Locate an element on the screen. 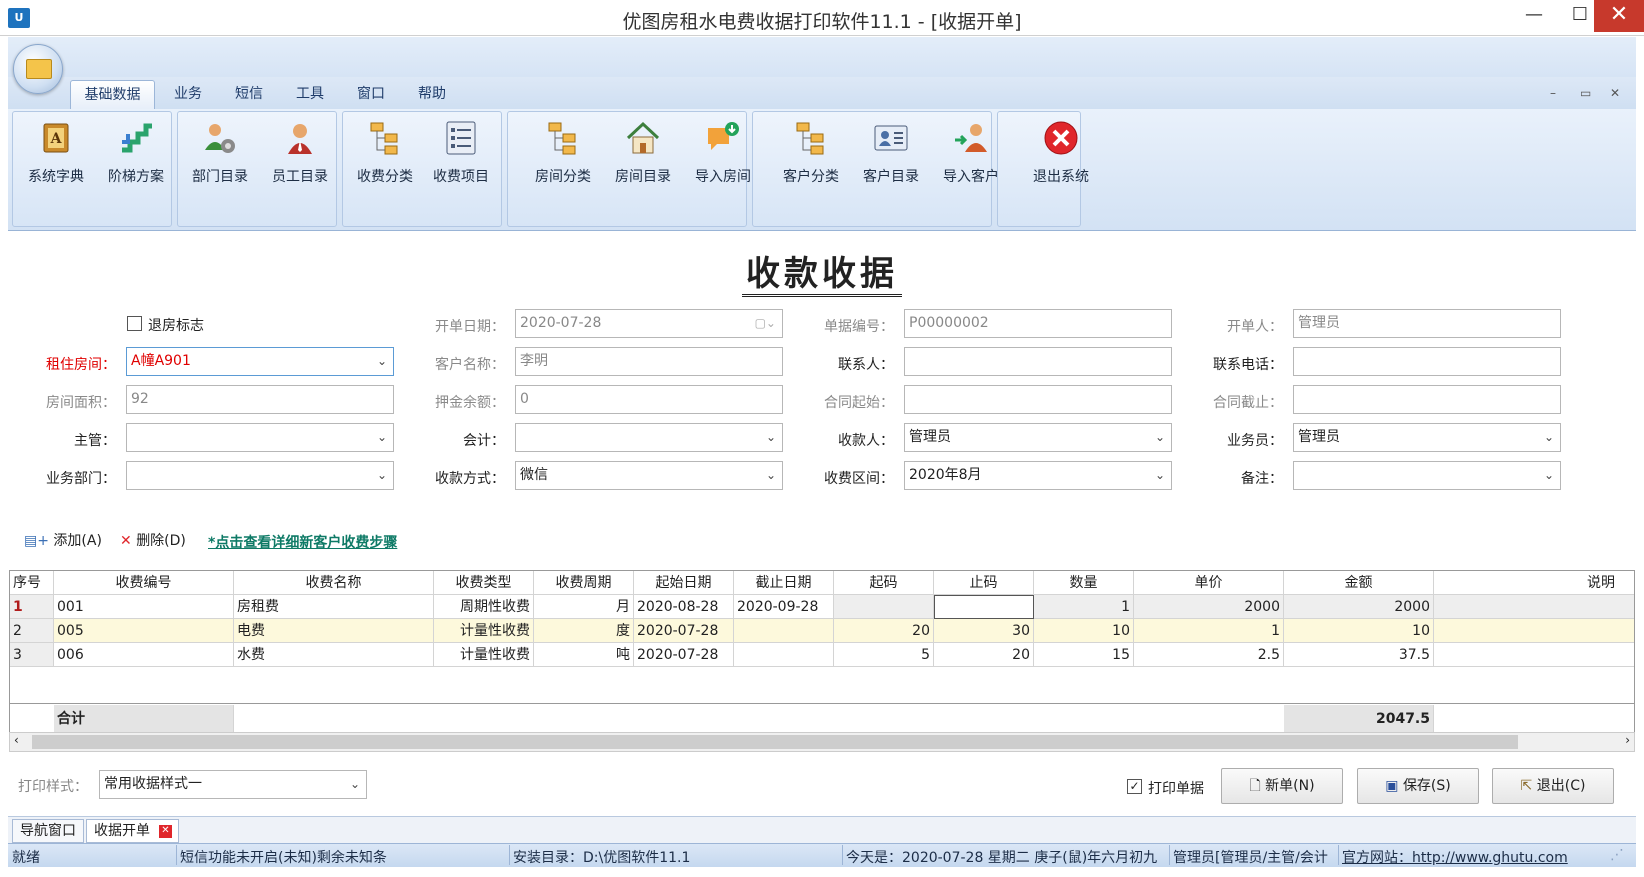  fee-item-button: 收费项目 is located at coordinates (461, 156).